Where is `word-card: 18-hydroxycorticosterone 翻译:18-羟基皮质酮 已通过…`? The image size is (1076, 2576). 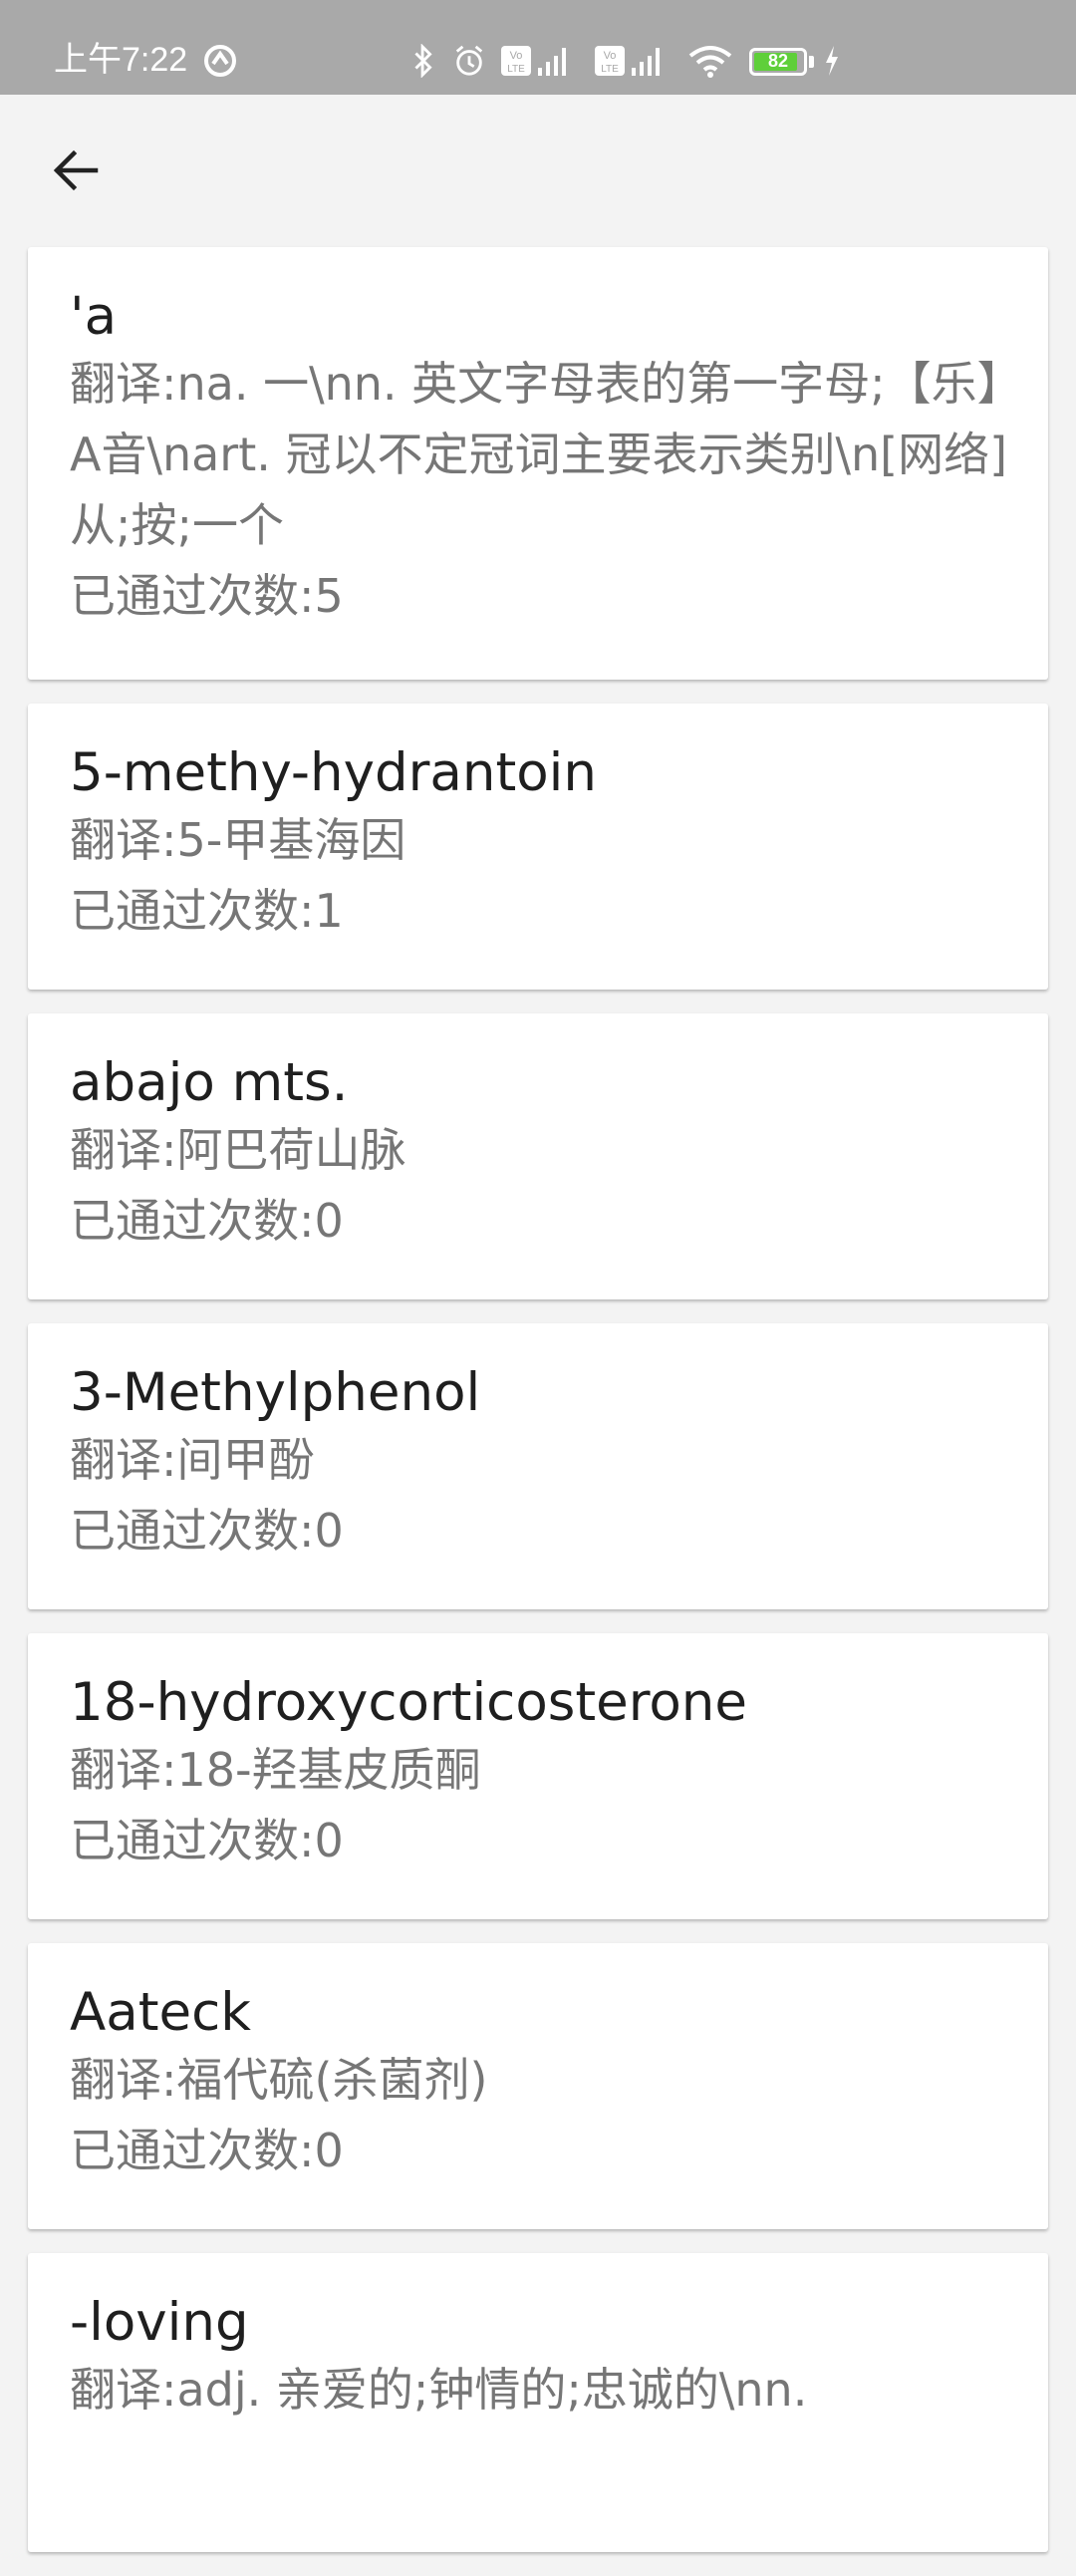 word-card: 18-hydroxycorticosterone 翻译:18-羟基皮质酮 已通过… is located at coordinates (538, 1776).